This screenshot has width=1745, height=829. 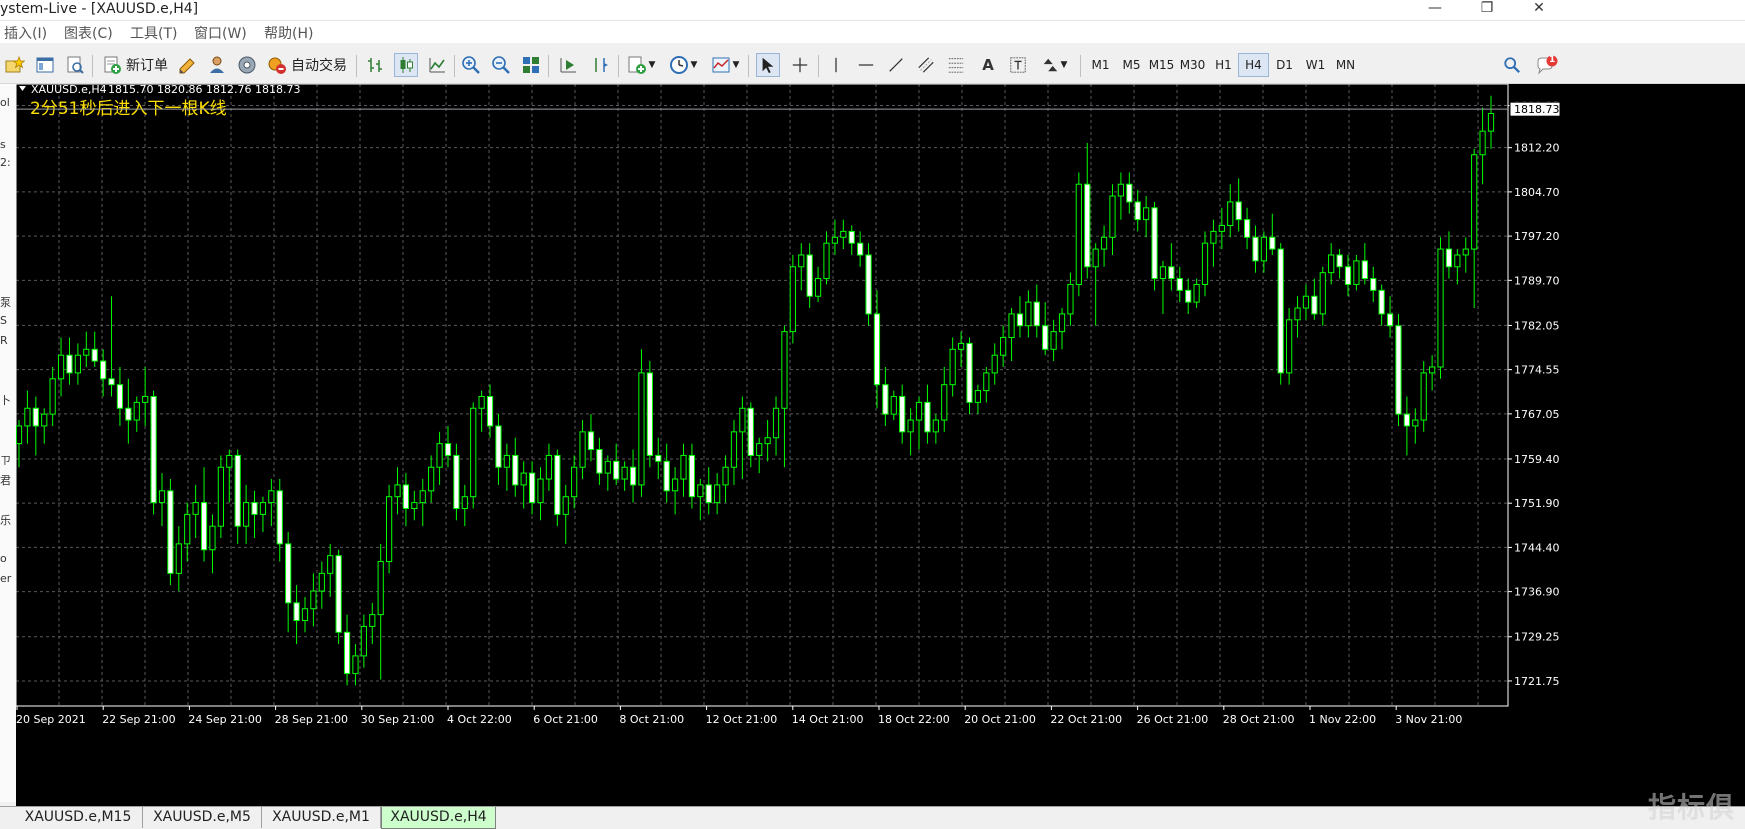 What do you see at coordinates (1547, 65) in the screenshot?
I see `notifications-button: 1` at bounding box center [1547, 65].